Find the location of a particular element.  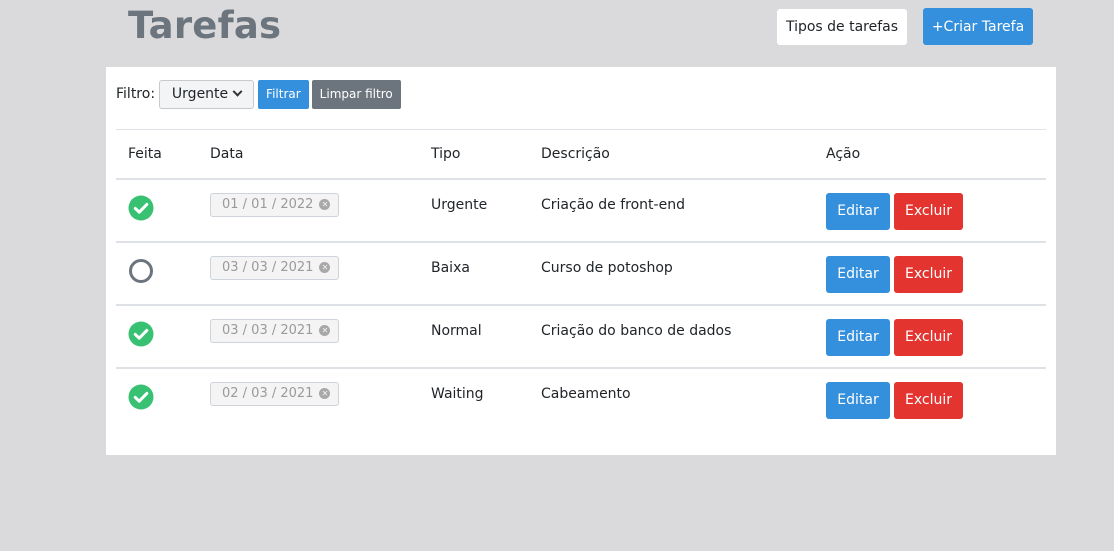

column-header-type: Tipo is located at coordinates (474, 154).